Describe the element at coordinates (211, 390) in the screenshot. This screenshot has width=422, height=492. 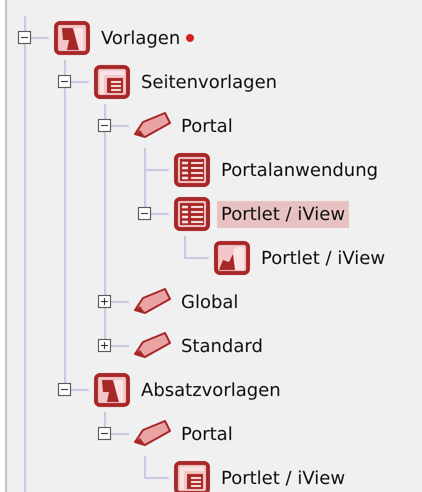
I see `tree-item: Absatzvorlagen` at that location.